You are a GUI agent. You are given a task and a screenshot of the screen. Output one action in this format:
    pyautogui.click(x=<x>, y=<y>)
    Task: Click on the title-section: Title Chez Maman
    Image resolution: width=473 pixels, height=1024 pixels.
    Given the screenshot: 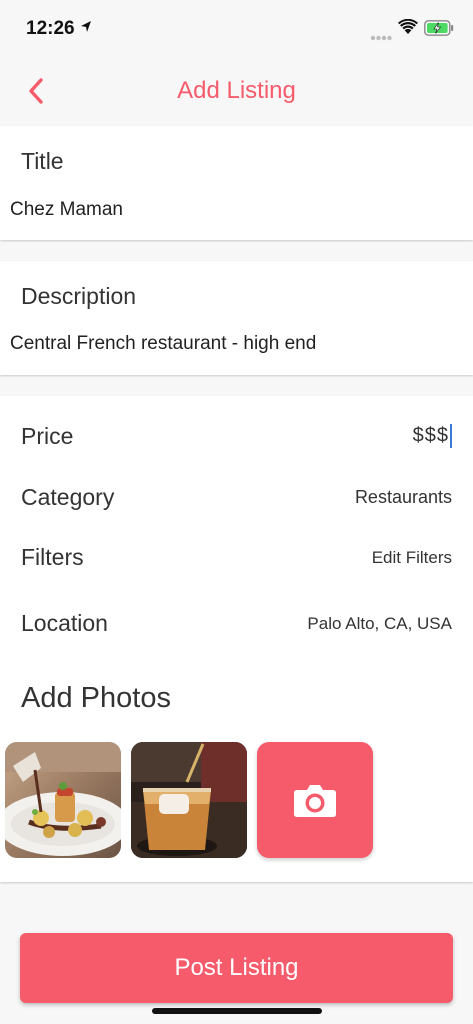 What is the action you would take?
    pyautogui.click(x=236, y=183)
    